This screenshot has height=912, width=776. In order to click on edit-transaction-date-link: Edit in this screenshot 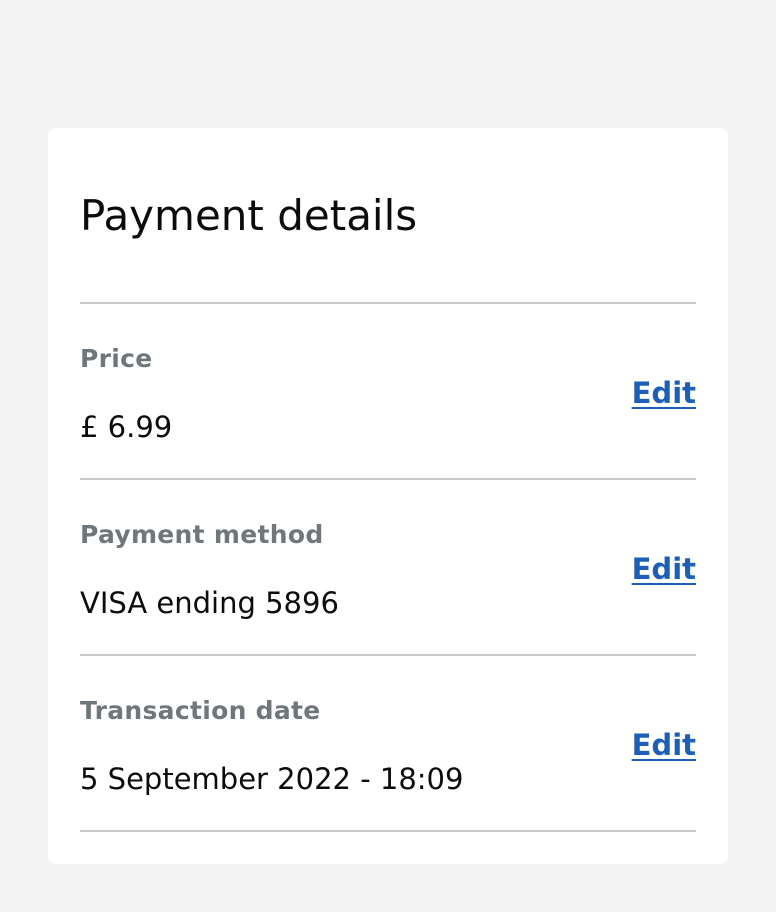, I will do `click(664, 745)`.